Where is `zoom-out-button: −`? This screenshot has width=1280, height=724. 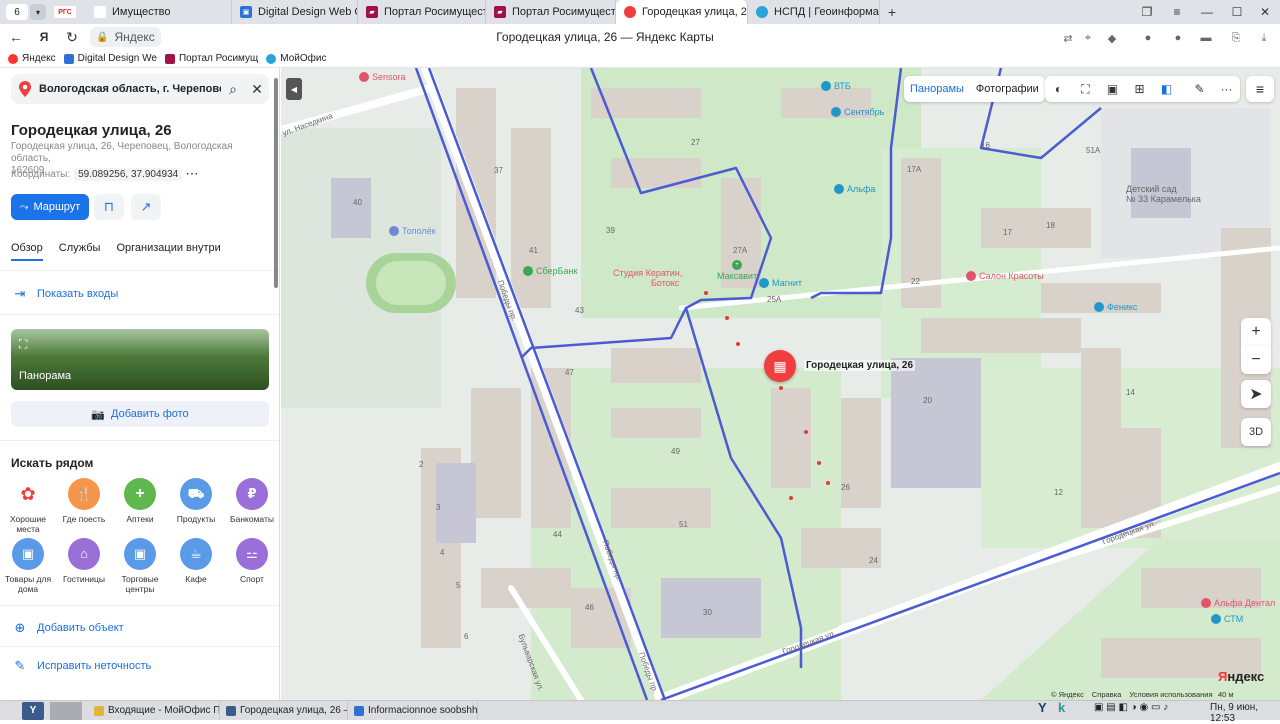
zoom-out-button: − is located at coordinates (1256, 360).